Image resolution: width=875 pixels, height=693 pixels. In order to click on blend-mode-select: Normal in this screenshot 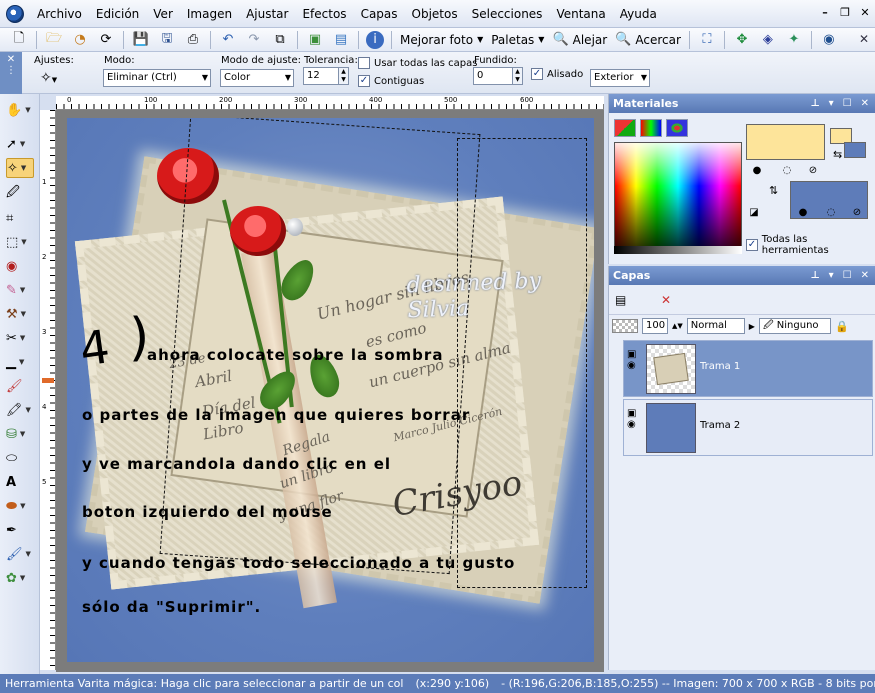, I will do `click(715, 326)`.